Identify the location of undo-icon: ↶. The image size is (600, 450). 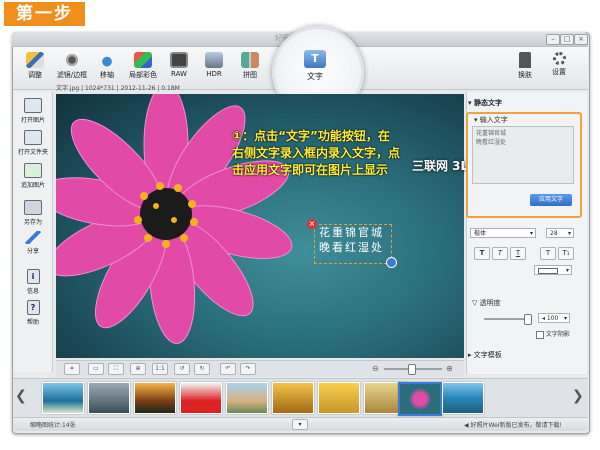
(228, 369).